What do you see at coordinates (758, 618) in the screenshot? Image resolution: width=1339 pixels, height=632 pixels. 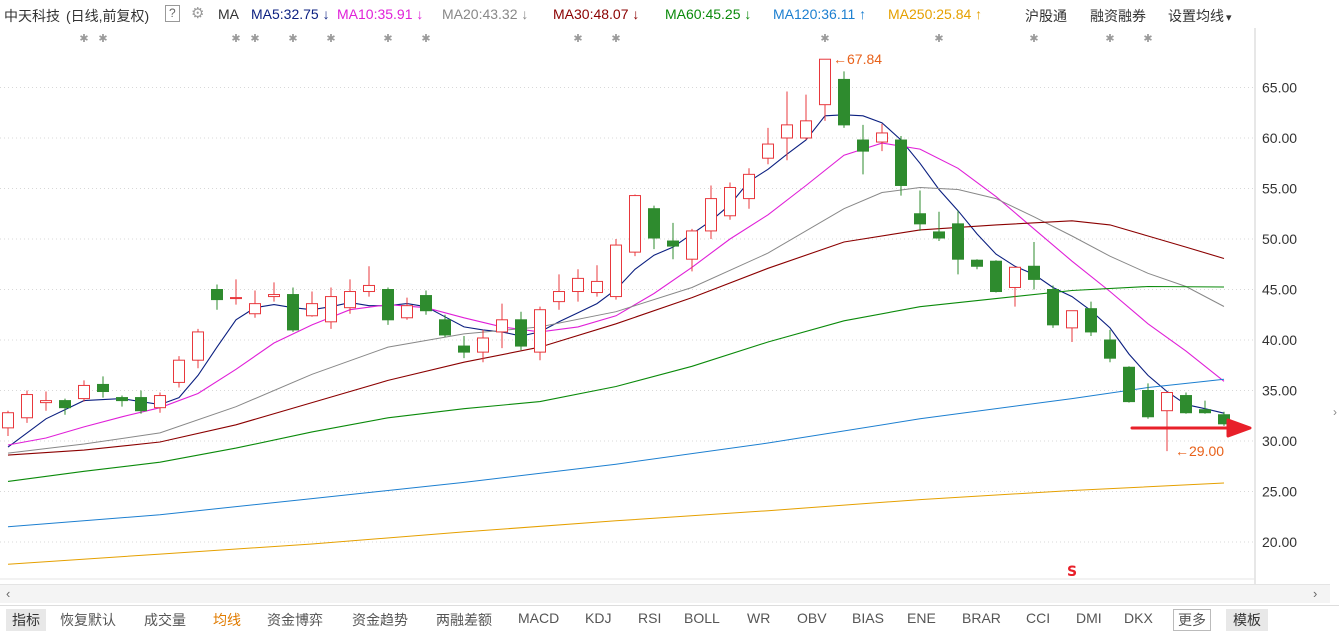 I see `tab-wr: WR` at bounding box center [758, 618].